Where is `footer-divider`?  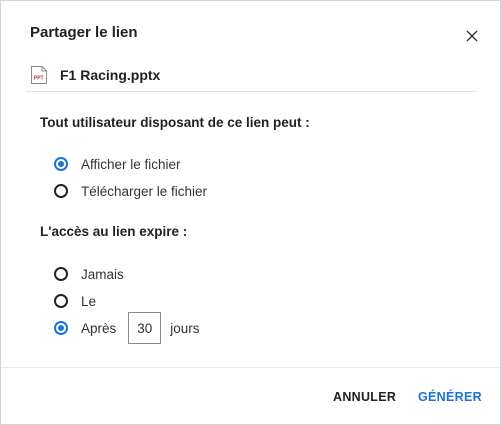 footer-divider is located at coordinates (250, 367).